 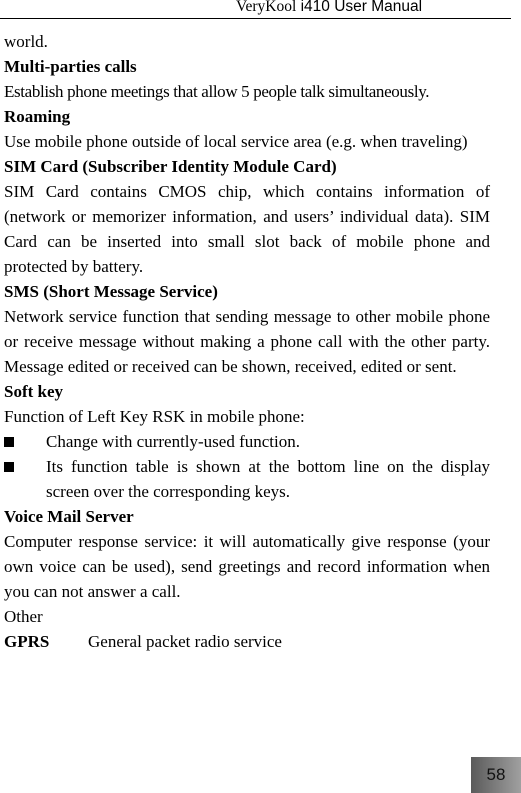 I want to click on heading-roaming: Roaming, so click(x=37, y=116).